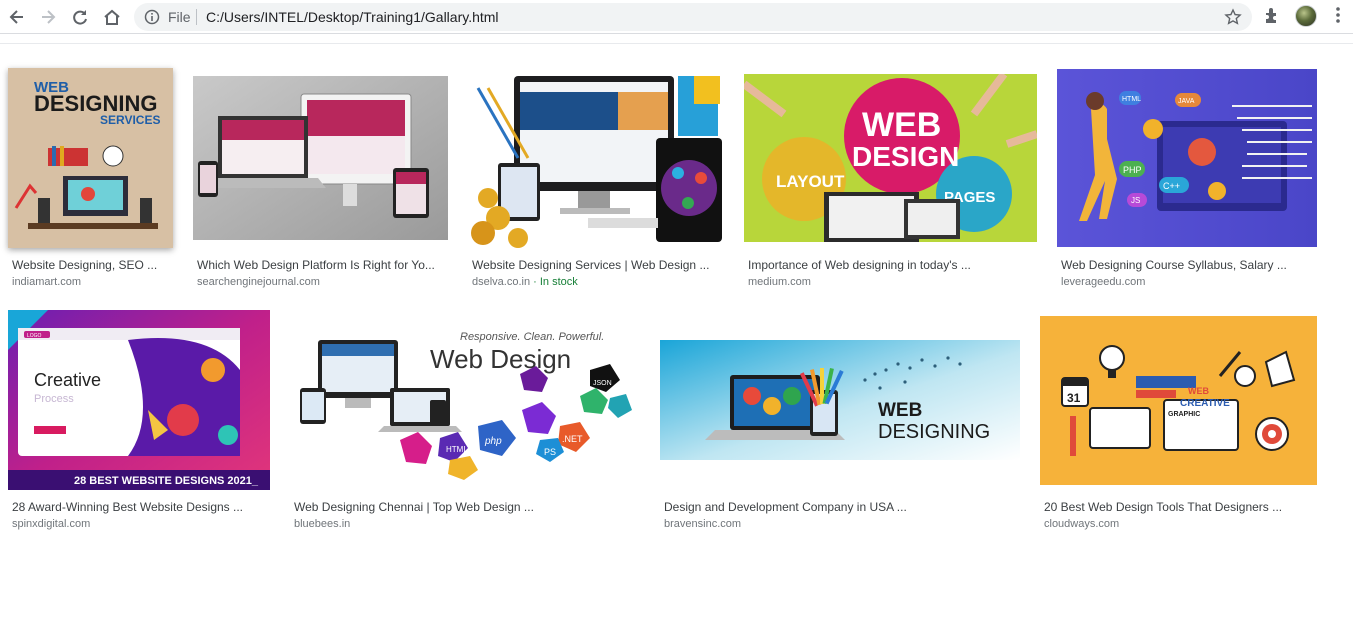 The width and height of the screenshot is (1353, 629). Describe the element at coordinates (554, 282) in the screenshot. I see `result-stock-3: · In stock` at that location.